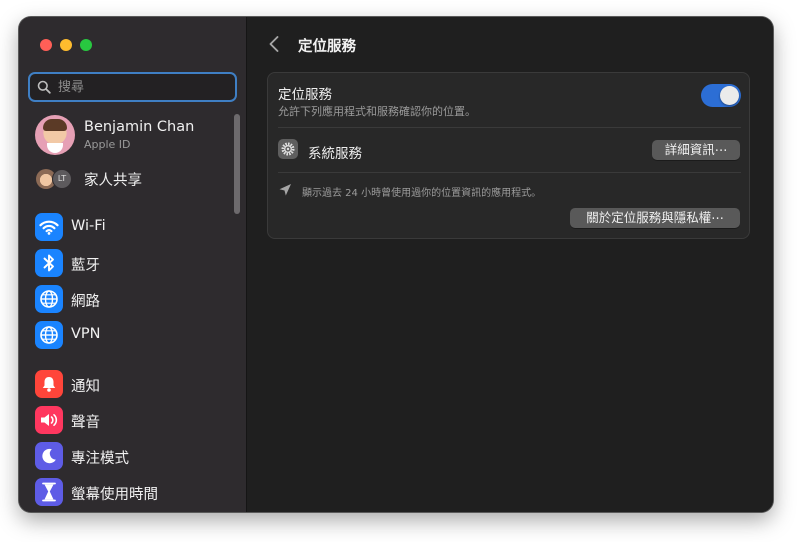 The width and height of the screenshot is (800, 542). I want to click on profile-name: Benjamin Chan, so click(139, 127).